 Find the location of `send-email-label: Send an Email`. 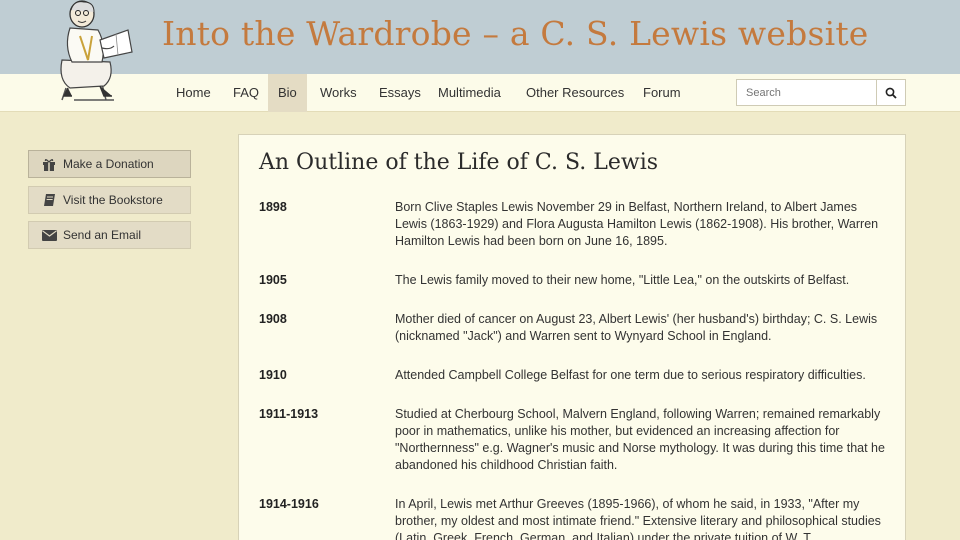

send-email-label: Send an Email is located at coordinates (102, 235).